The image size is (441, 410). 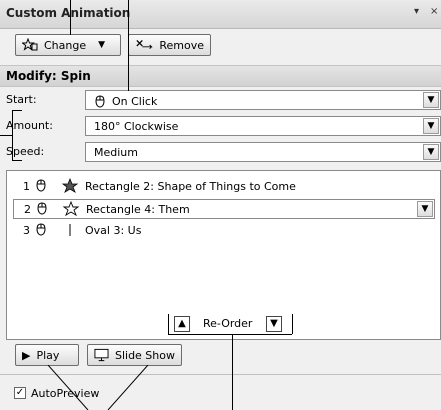 I want to click on move-up-button: ▲, so click(x=182, y=324).